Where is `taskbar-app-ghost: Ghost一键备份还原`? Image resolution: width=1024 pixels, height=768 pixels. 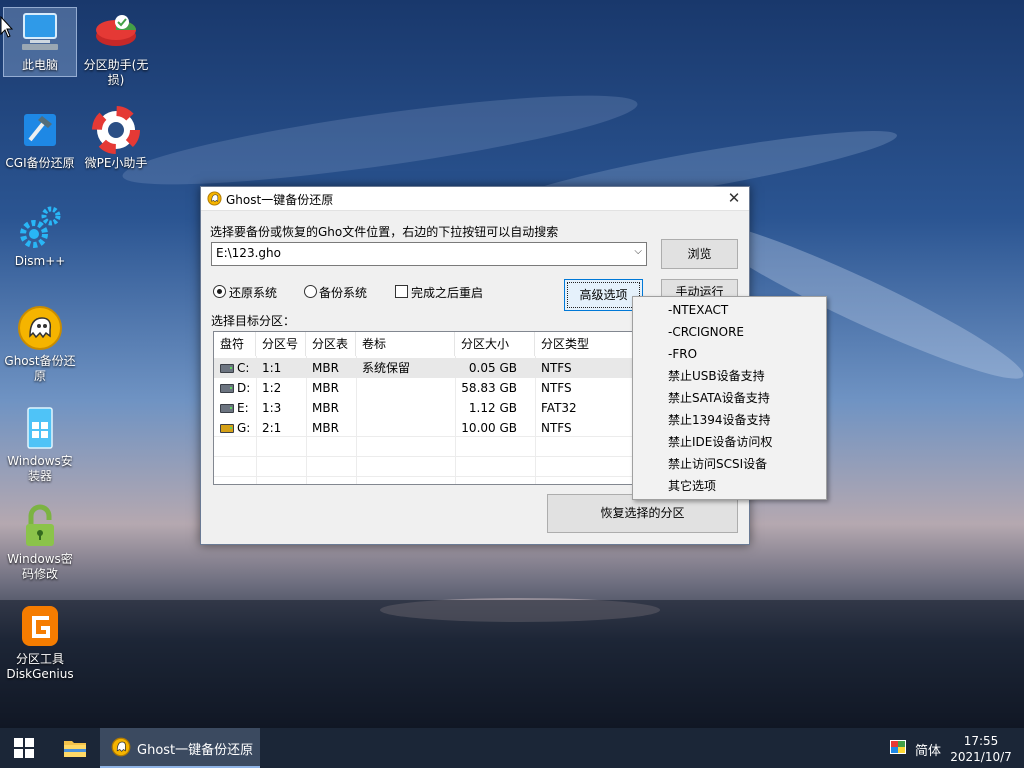 taskbar-app-ghost: Ghost一键备份还原 is located at coordinates (180, 748).